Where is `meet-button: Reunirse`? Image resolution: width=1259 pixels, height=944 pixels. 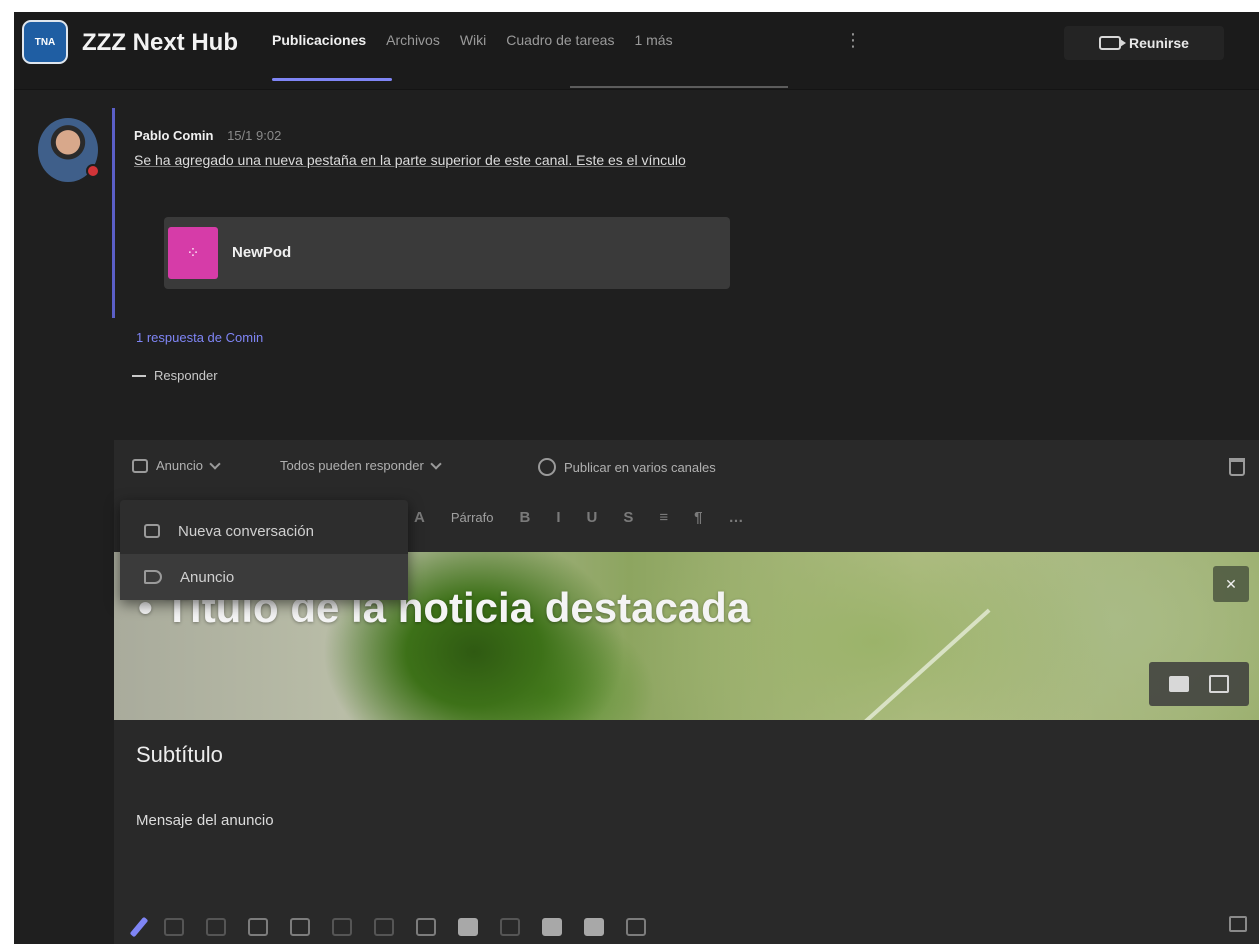
meet-button: Reunirse is located at coordinates (1144, 43).